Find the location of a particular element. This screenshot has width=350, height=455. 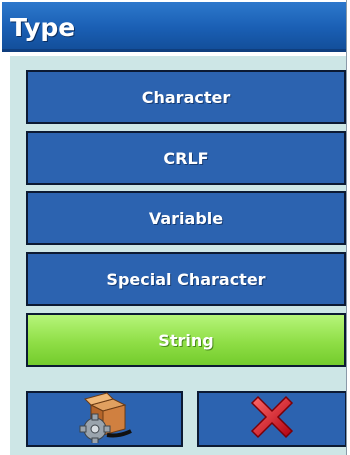

option-string-button: String is located at coordinates (186, 340).